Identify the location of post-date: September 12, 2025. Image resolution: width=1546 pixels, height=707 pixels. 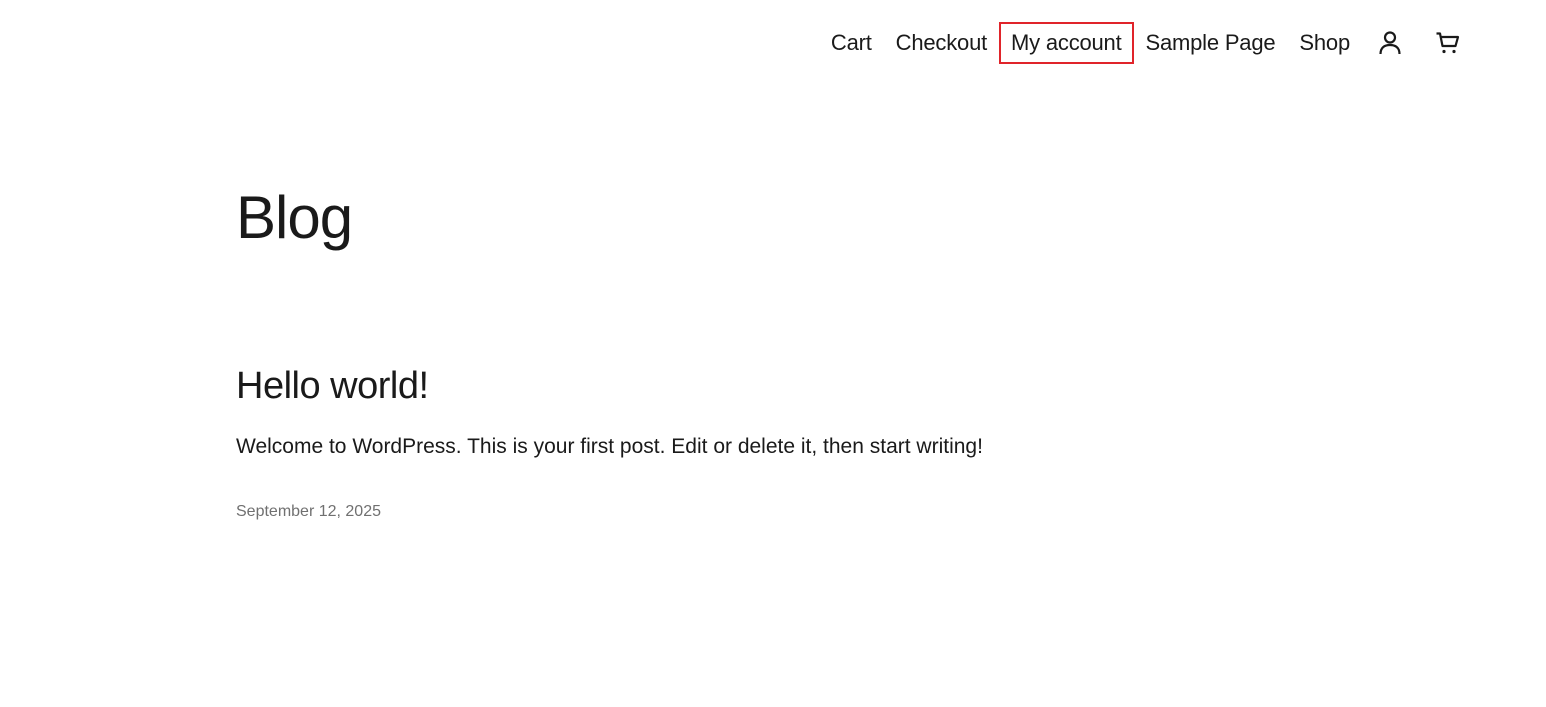
(308, 512).